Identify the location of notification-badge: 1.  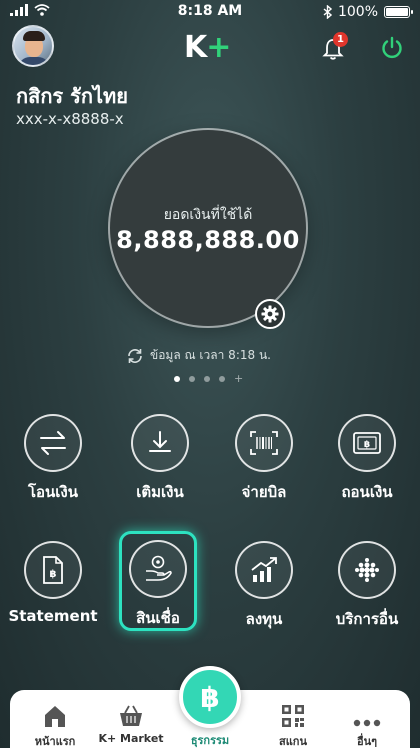
(340, 39).